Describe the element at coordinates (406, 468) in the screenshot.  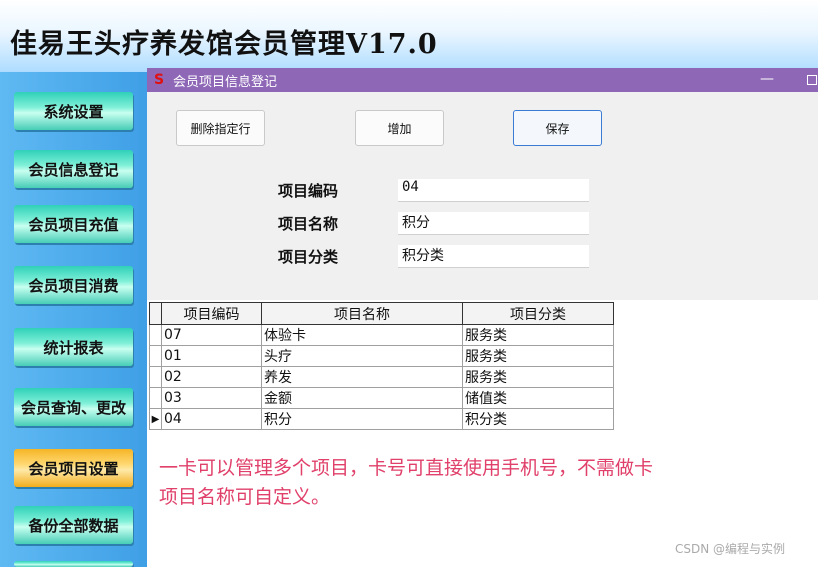
I see `note-line-1: 一卡可以管理多个项目，卡号可直接使用手机号，不需做卡` at that location.